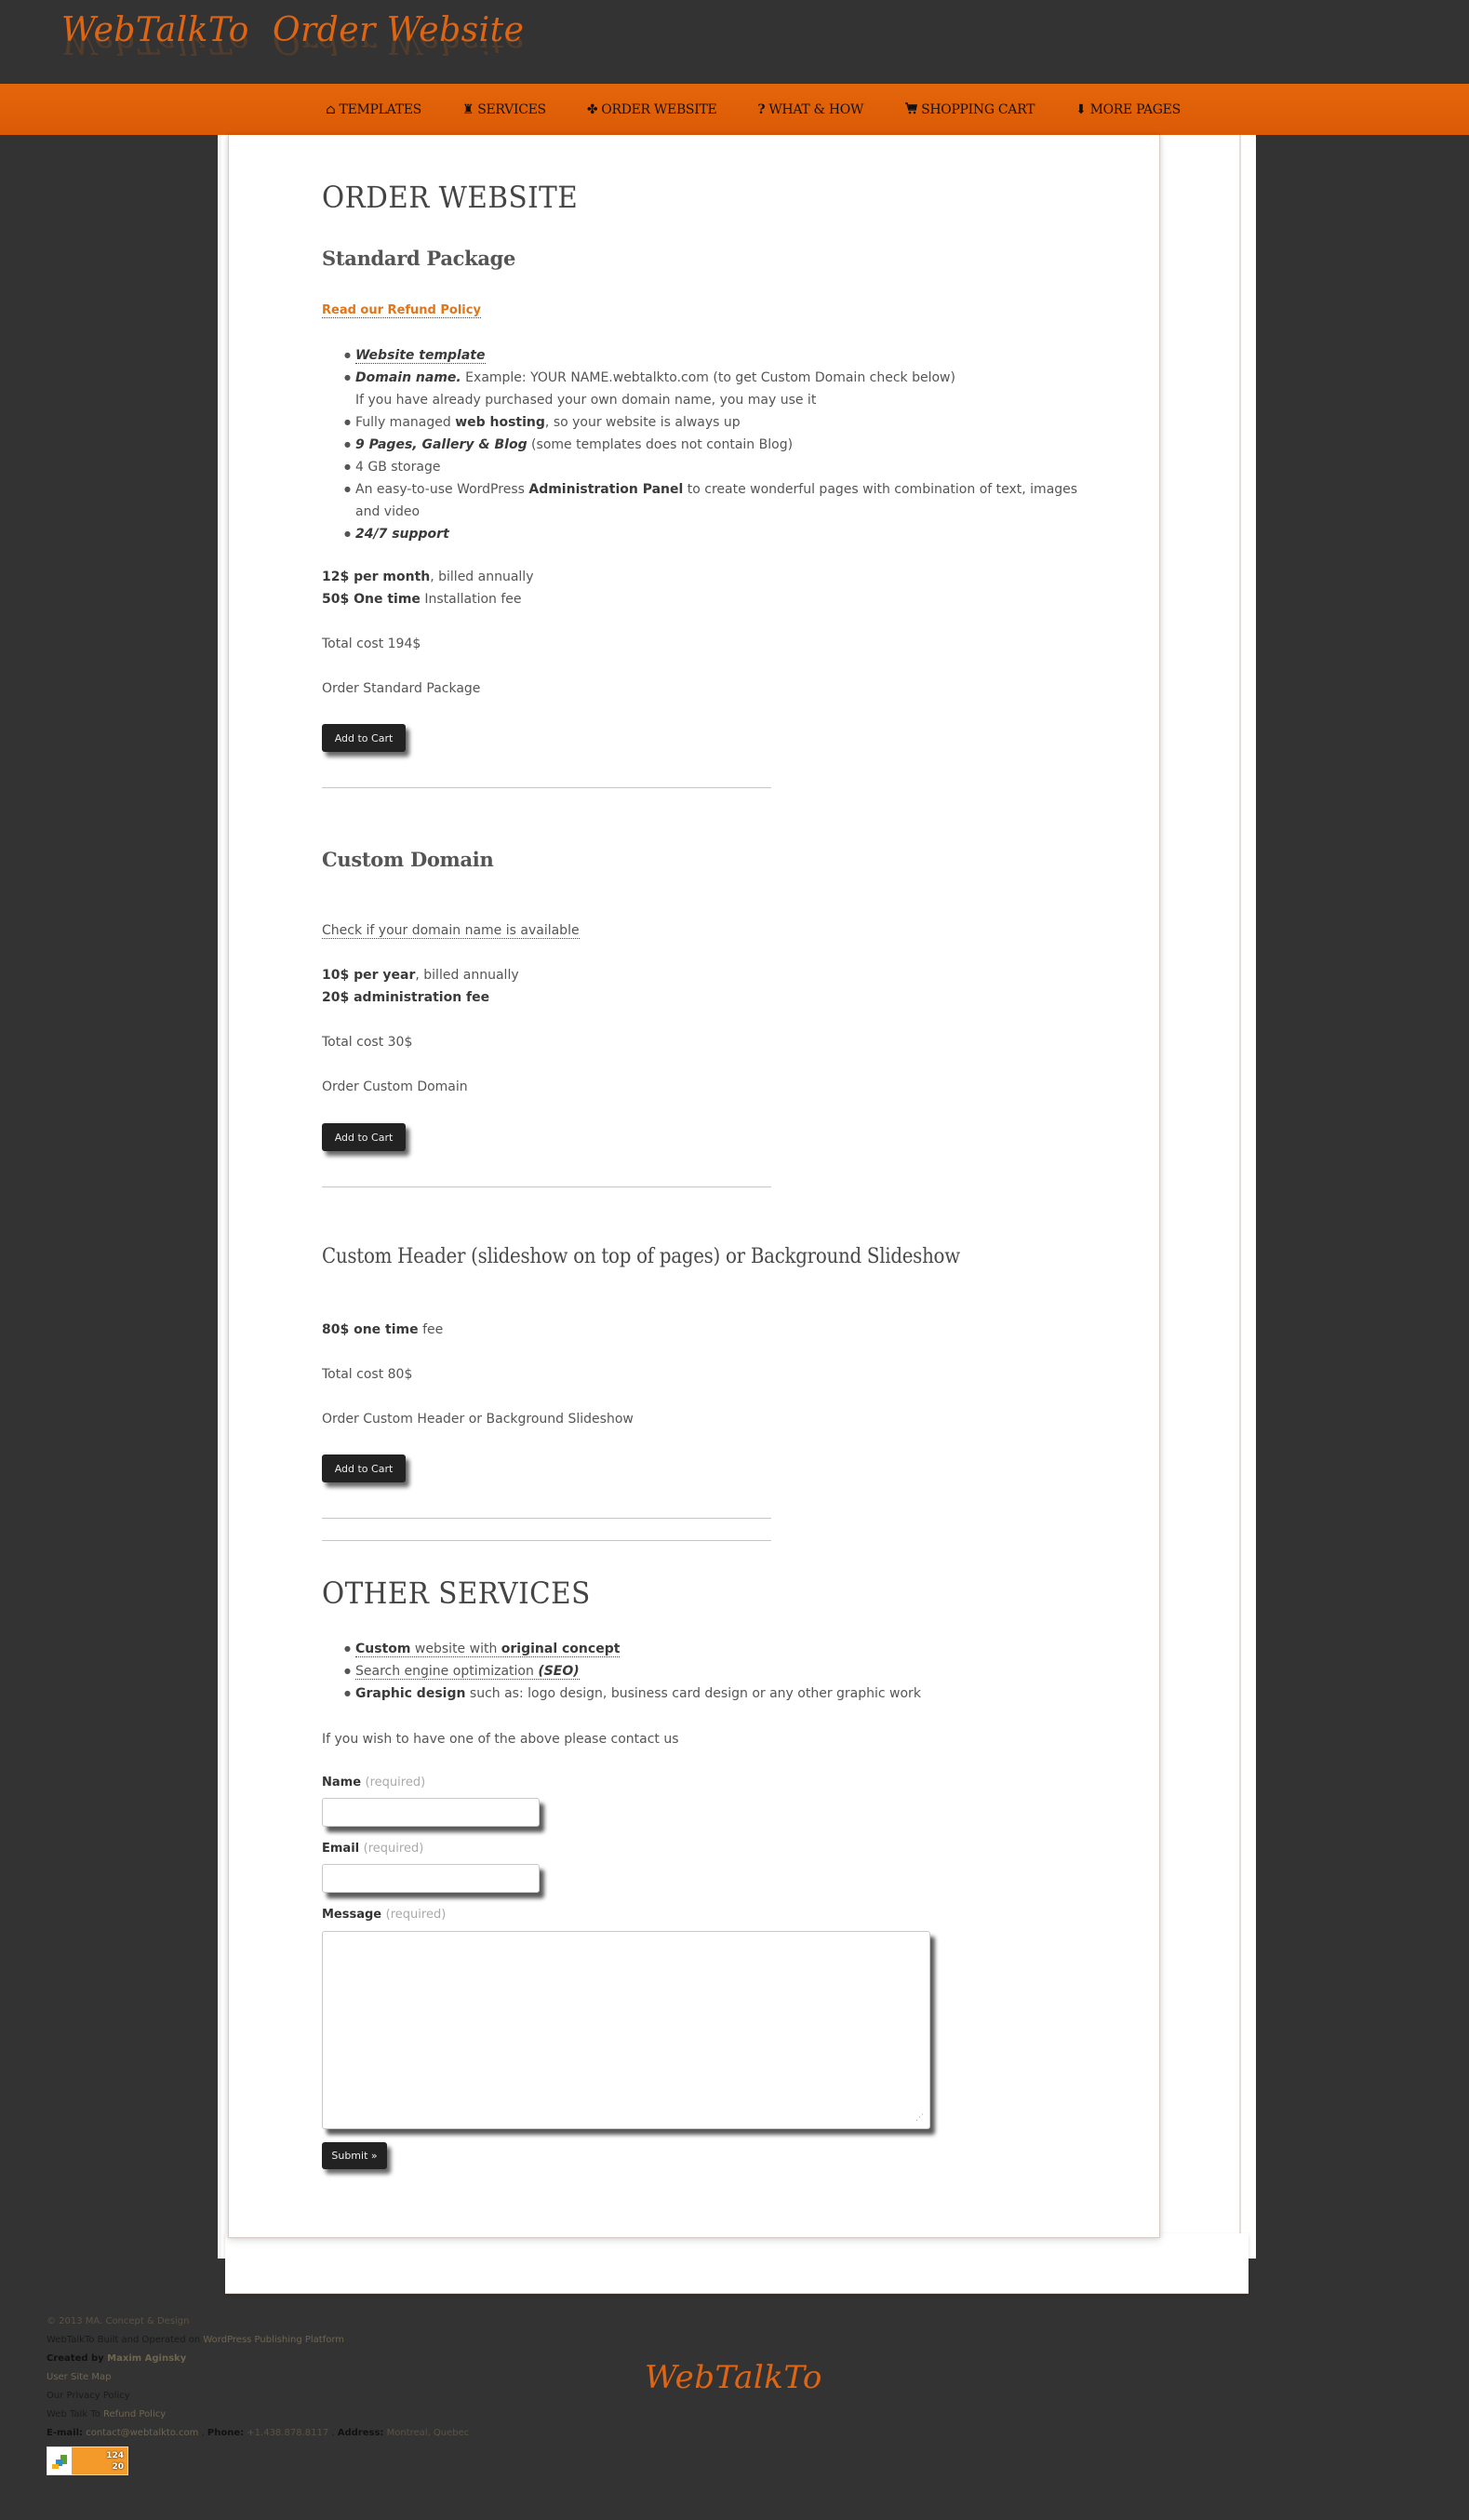  I want to click on site-logo: WebTalkTo WebTalkTo, so click(155, 34).